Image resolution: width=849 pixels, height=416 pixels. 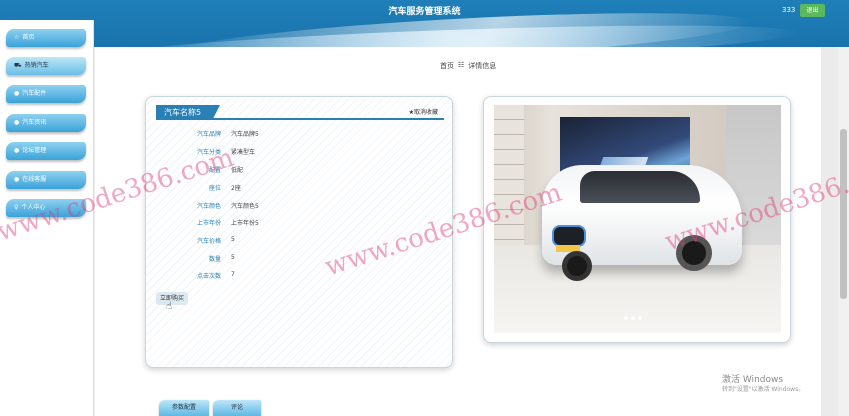 I want to click on photo-panel, so click(x=509, y=175).